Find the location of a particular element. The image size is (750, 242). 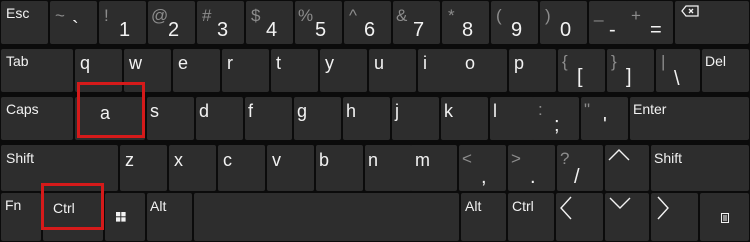

key-char: . is located at coordinates (533, 177).